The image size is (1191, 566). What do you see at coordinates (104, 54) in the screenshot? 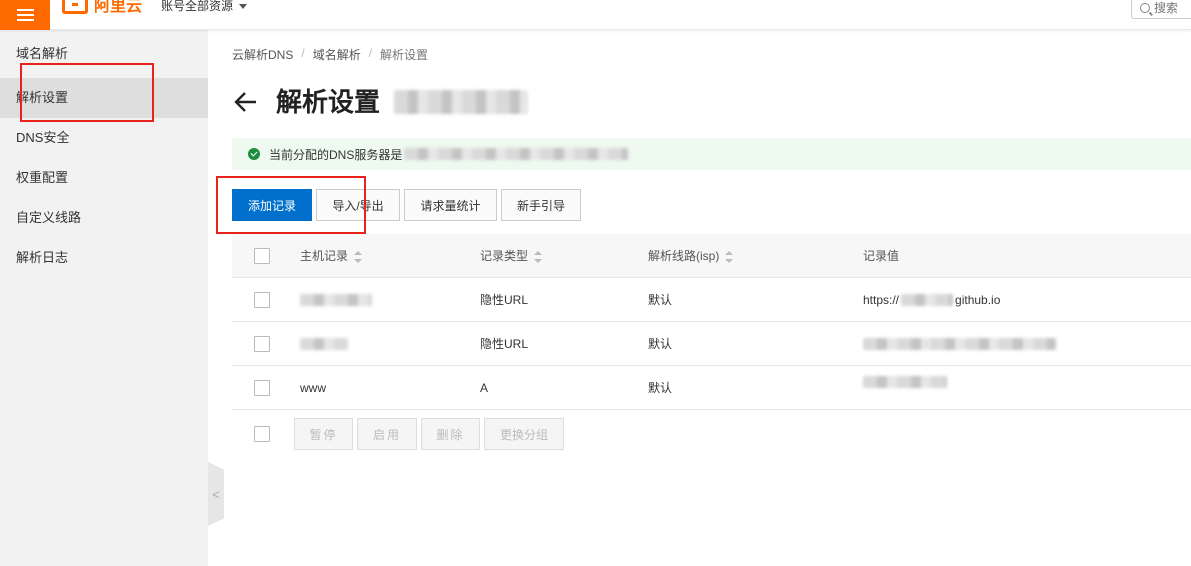
I see `sidebar-item-domain-resolution: 域名解析` at bounding box center [104, 54].